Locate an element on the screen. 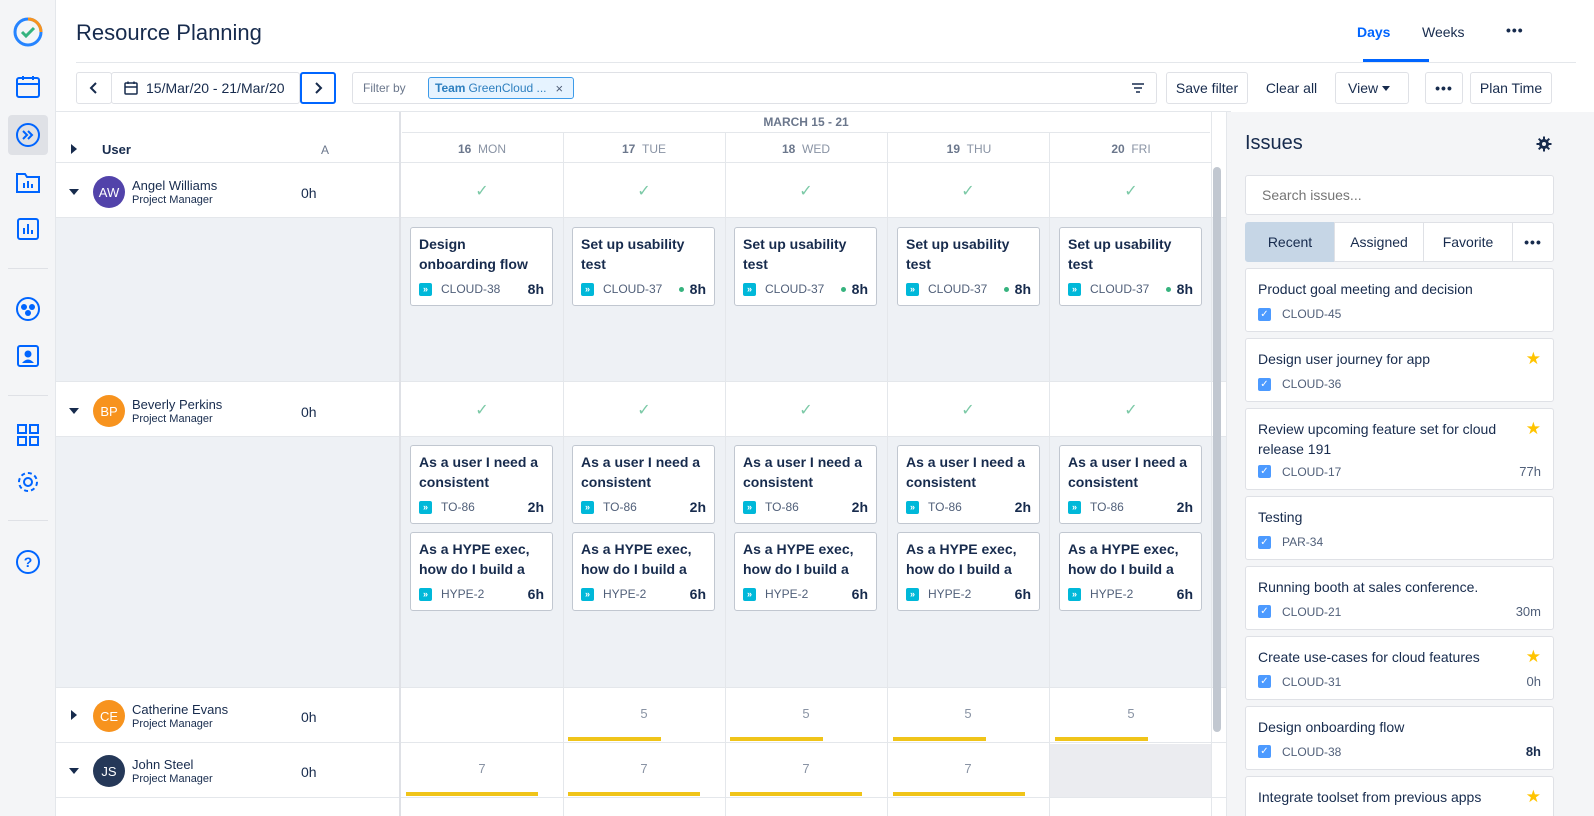  user-name: Angel Williams is located at coordinates (174, 185).